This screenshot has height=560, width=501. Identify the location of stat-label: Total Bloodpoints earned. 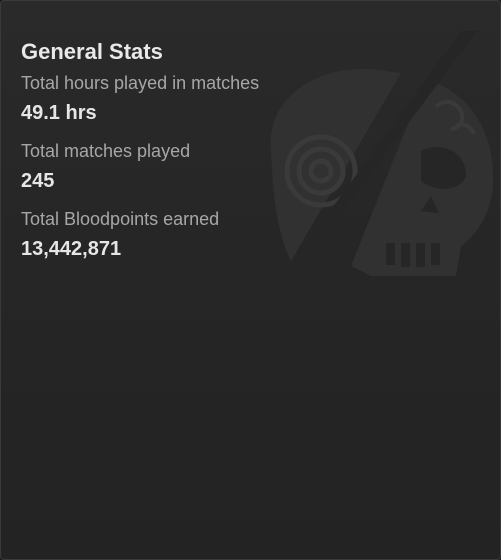
(120, 219).